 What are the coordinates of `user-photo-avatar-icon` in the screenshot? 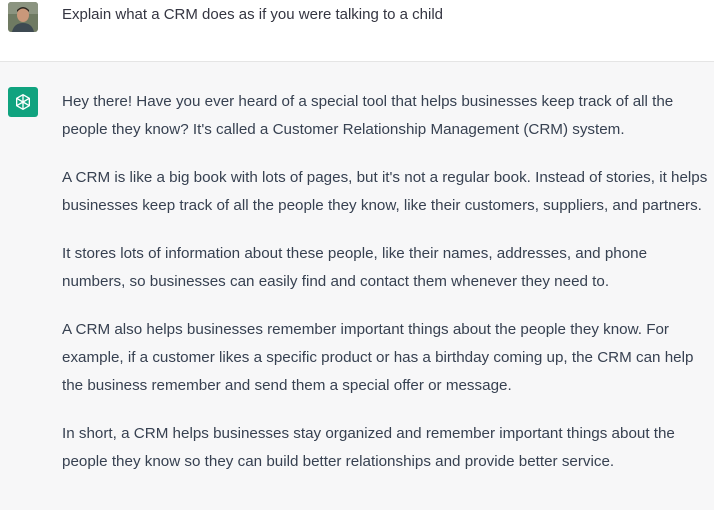 It's located at (23, 17).